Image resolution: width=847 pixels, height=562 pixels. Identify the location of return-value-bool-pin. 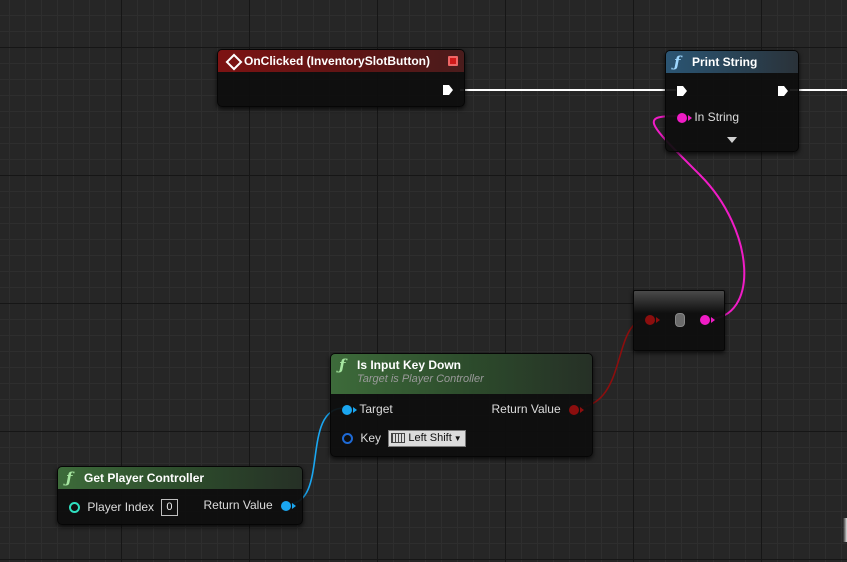
(576, 409).